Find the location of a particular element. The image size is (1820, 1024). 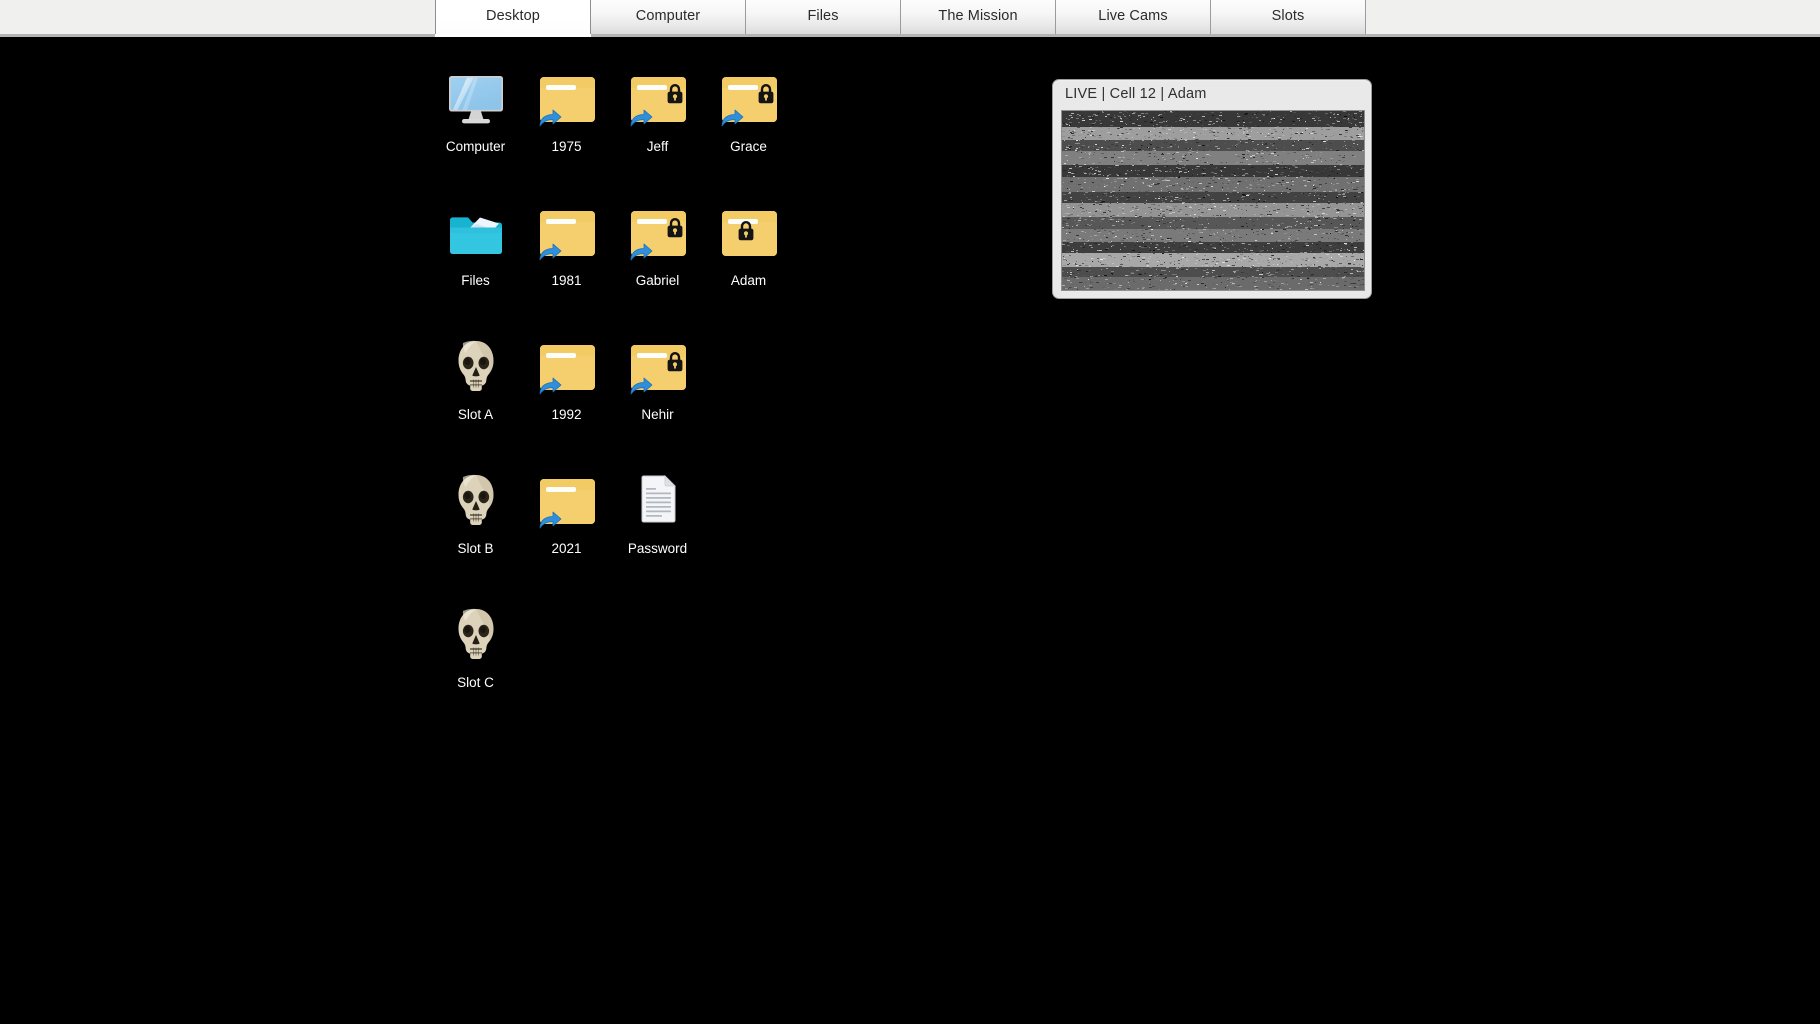

desktop-icon-nehir: Nehir is located at coordinates (657, 400).